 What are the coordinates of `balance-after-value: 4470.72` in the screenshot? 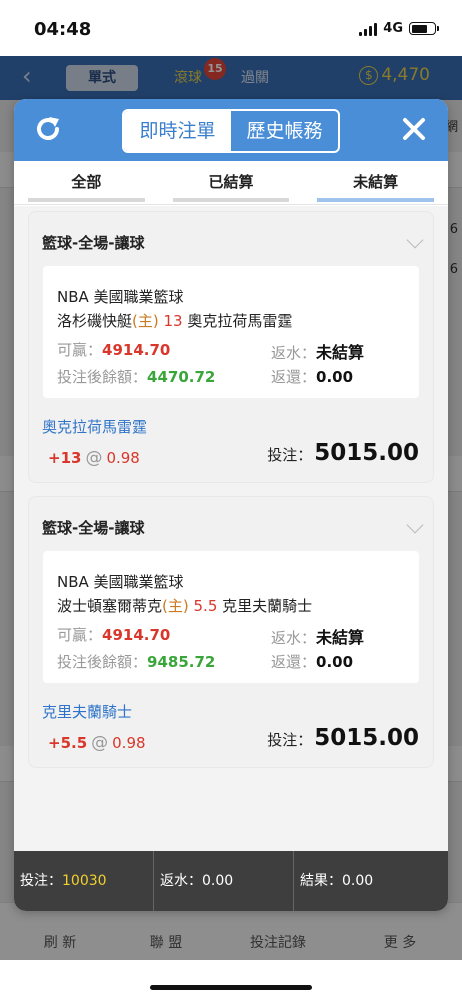 It's located at (181, 377).